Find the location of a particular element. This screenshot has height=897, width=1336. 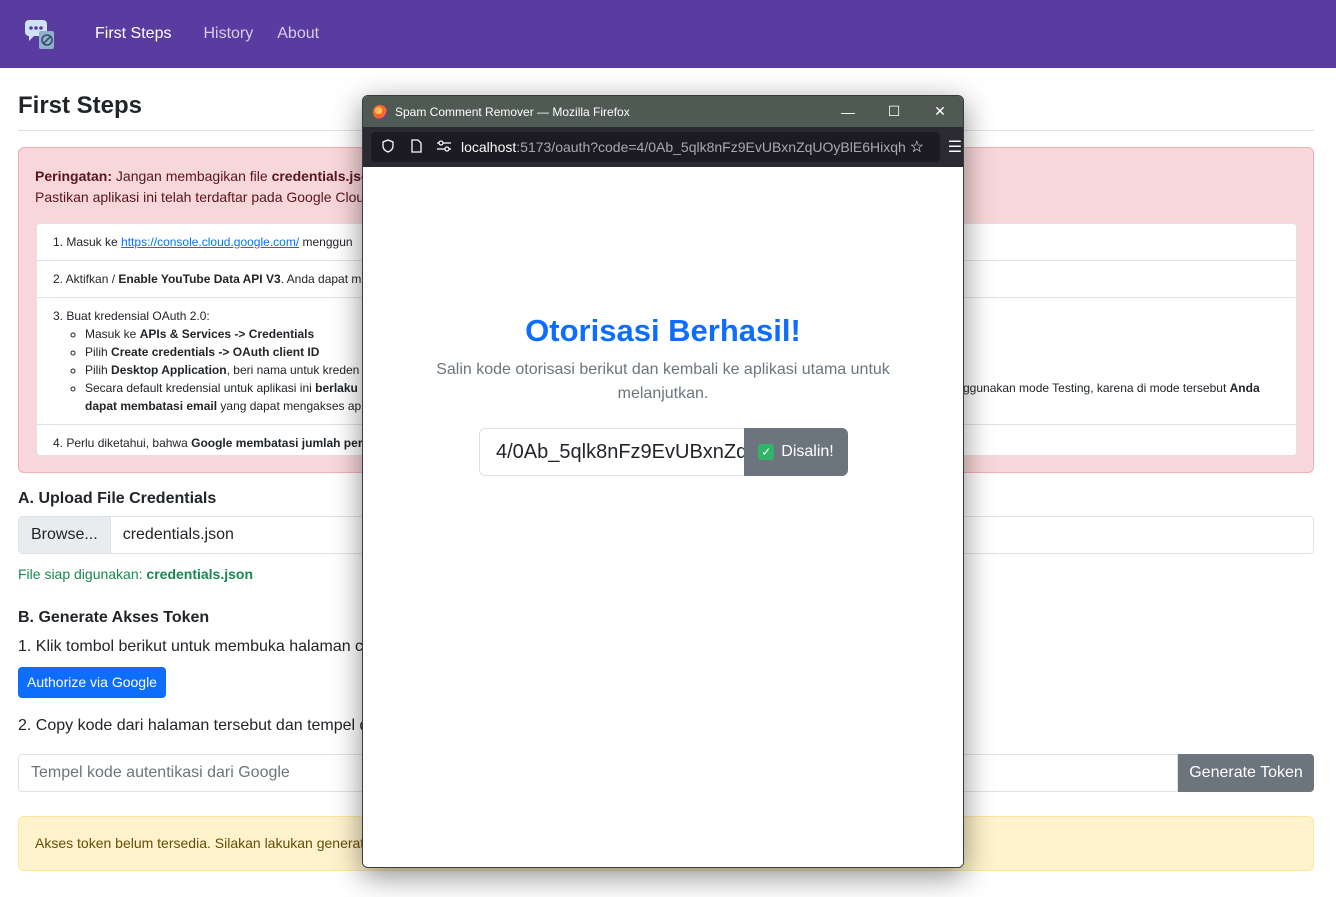

success-title: Otorisasi Berhasil! is located at coordinates (663, 330).